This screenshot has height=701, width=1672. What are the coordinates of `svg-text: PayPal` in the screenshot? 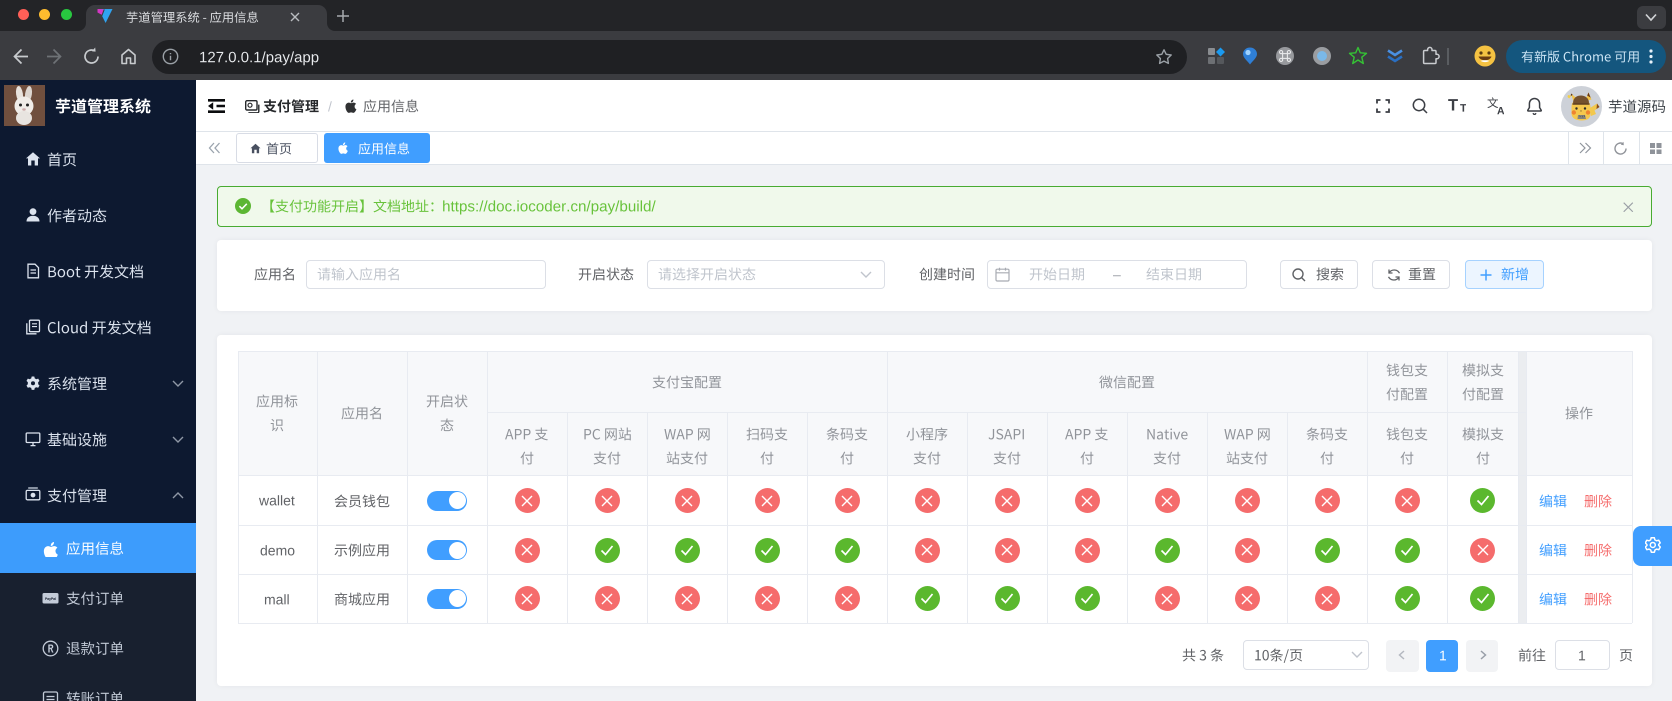 It's located at (50, 599).